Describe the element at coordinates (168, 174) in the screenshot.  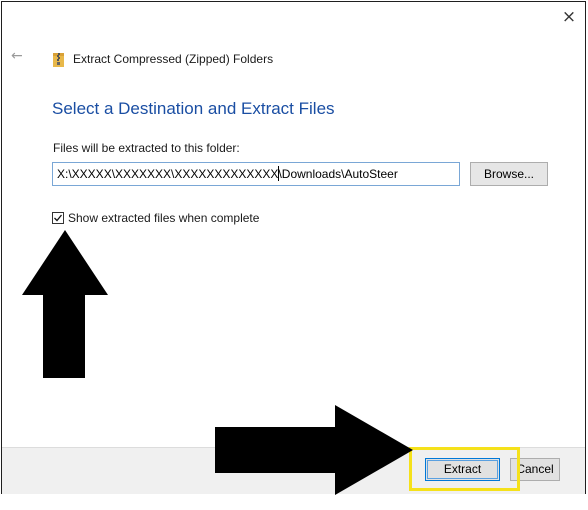
I see `path-text-before-caret: X:\XXXXX\XXXXXXX\XXXXXXXXXXXXX` at that location.